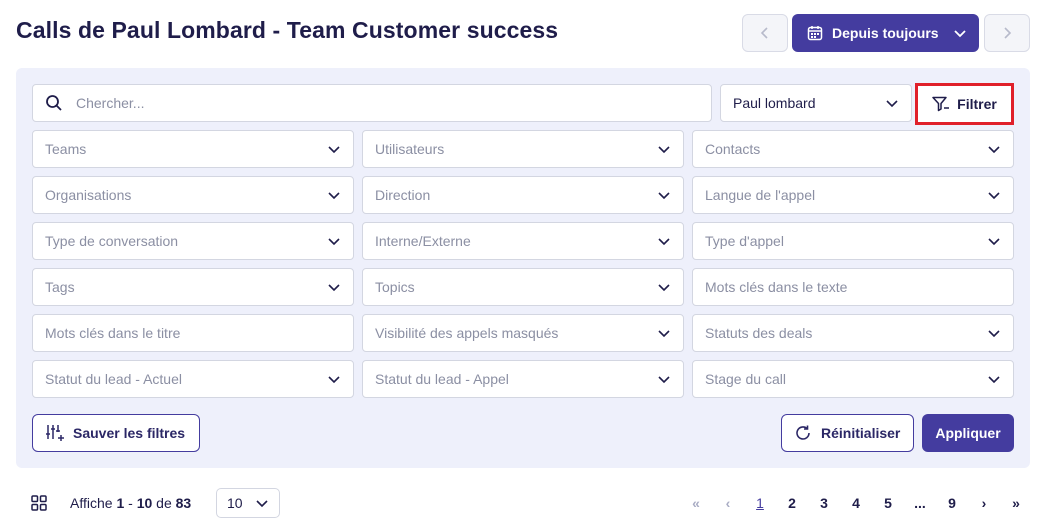 The height and width of the screenshot is (532, 1044). I want to click on filter-direction: Direction, so click(523, 195).